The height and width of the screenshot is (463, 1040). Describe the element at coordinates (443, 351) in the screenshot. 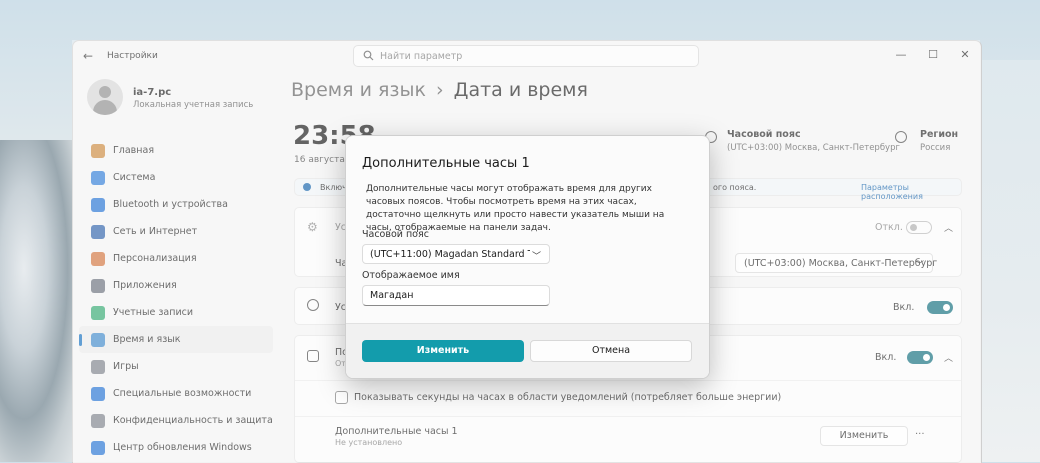

I see `apply-button: Изменить` at that location.